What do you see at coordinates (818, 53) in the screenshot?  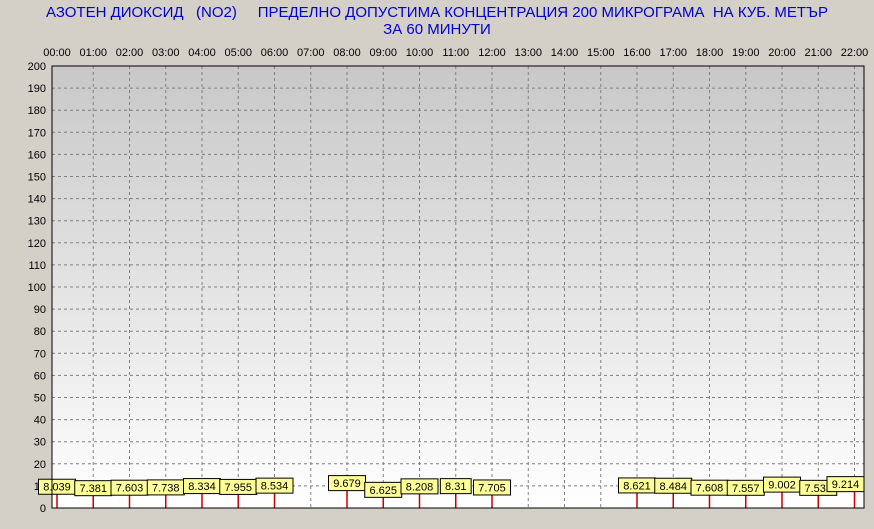 I see `x-tick-label: 21:00` at bounding box center [818, 53].